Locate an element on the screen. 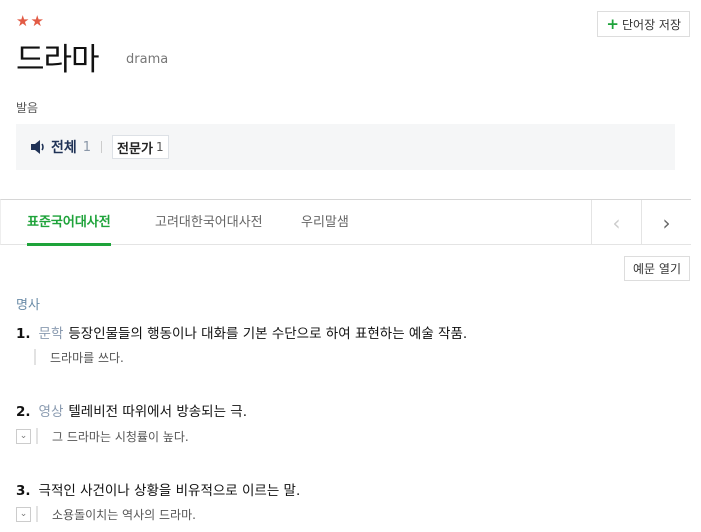  expert-label: 전문가 is located at coordinates (135, 149).